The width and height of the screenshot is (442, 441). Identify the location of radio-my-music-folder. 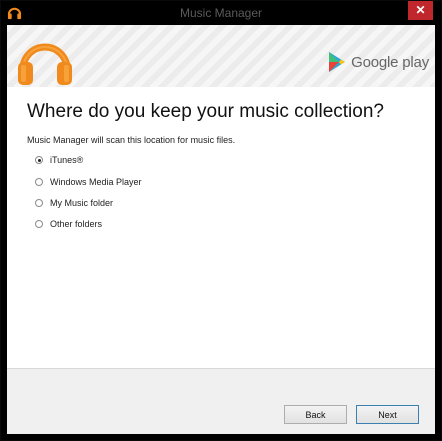
(39, 203).